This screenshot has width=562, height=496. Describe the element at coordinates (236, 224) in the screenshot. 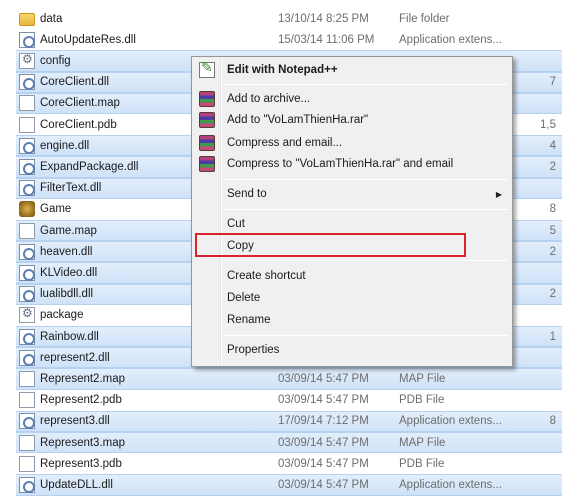

I see `menu-item-label: Cut` at that location.